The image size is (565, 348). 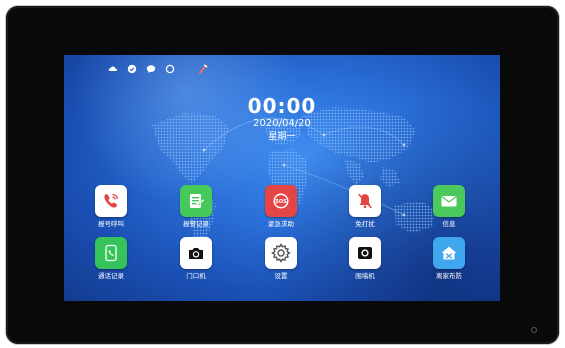 I want to click on app-label: 信息, so click(x=449, y=224).